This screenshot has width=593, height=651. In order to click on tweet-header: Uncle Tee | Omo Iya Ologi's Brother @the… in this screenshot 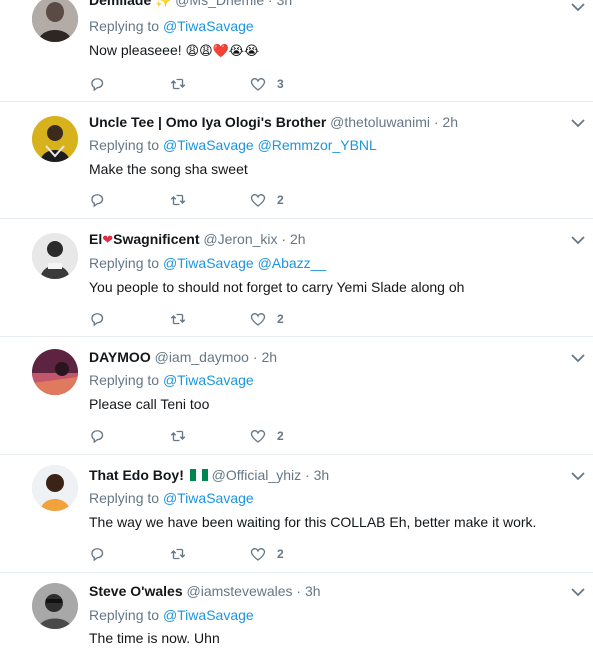, I will do `click(273, 122)`.